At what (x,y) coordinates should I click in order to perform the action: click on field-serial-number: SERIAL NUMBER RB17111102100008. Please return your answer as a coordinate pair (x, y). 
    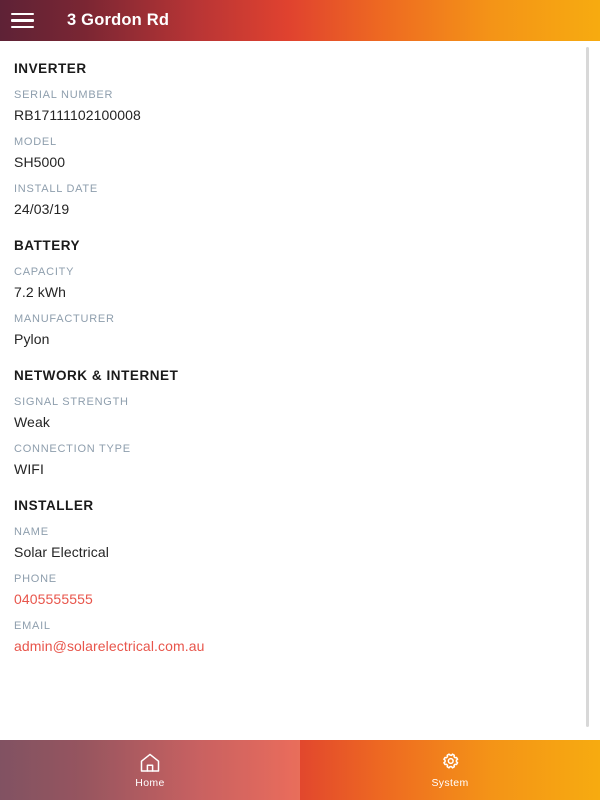
    Looking at the image, I should click on (300, 106).